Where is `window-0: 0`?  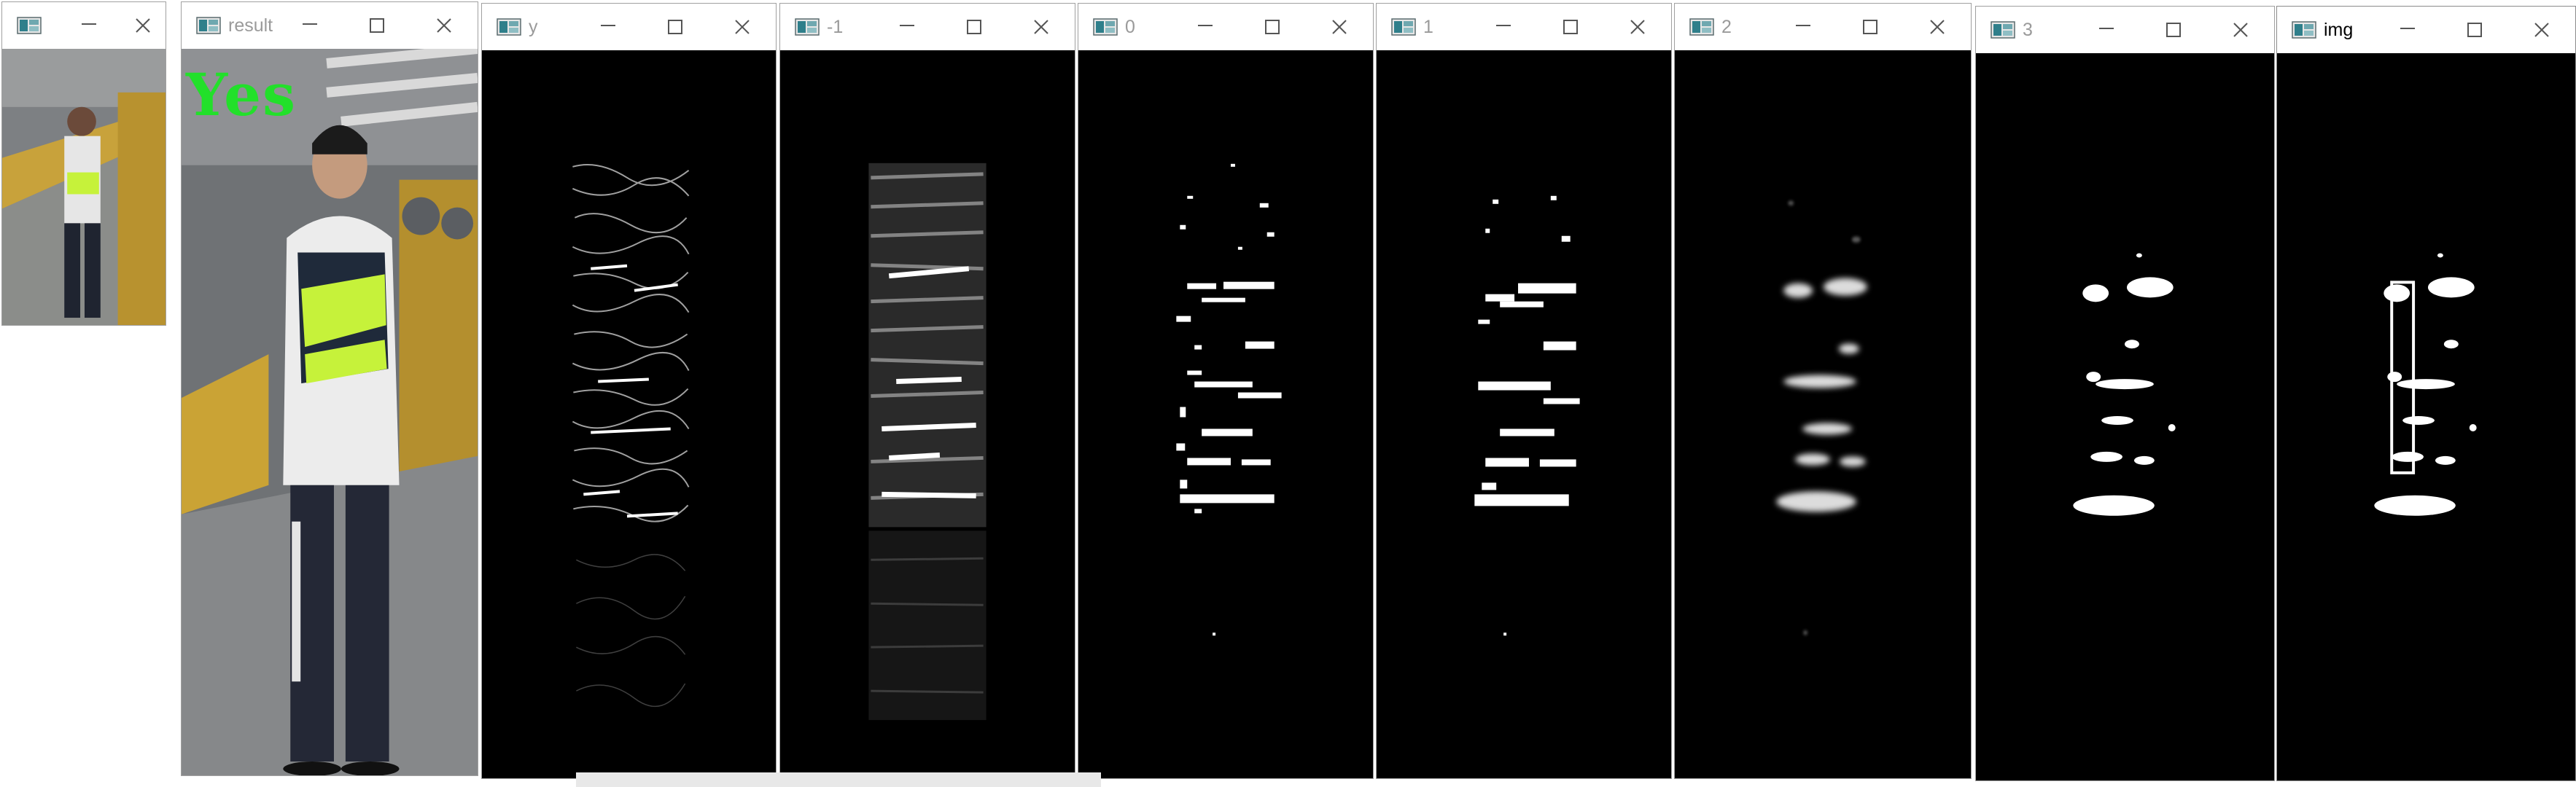 window-0: 0 is located at coordinates (1226, 391).